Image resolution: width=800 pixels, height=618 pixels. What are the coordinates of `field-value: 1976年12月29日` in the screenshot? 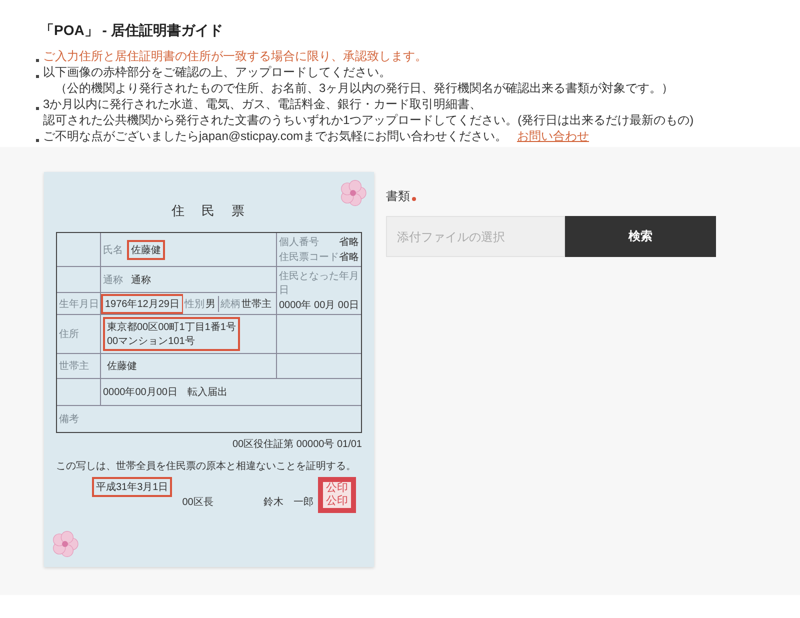 It's located at (141, 304).